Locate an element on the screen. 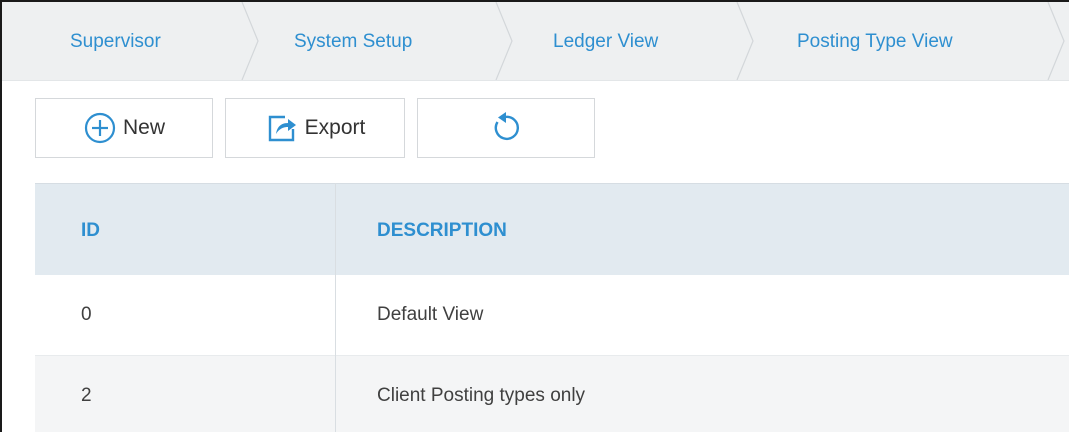  column-divider is located at coordinates (335, 307).